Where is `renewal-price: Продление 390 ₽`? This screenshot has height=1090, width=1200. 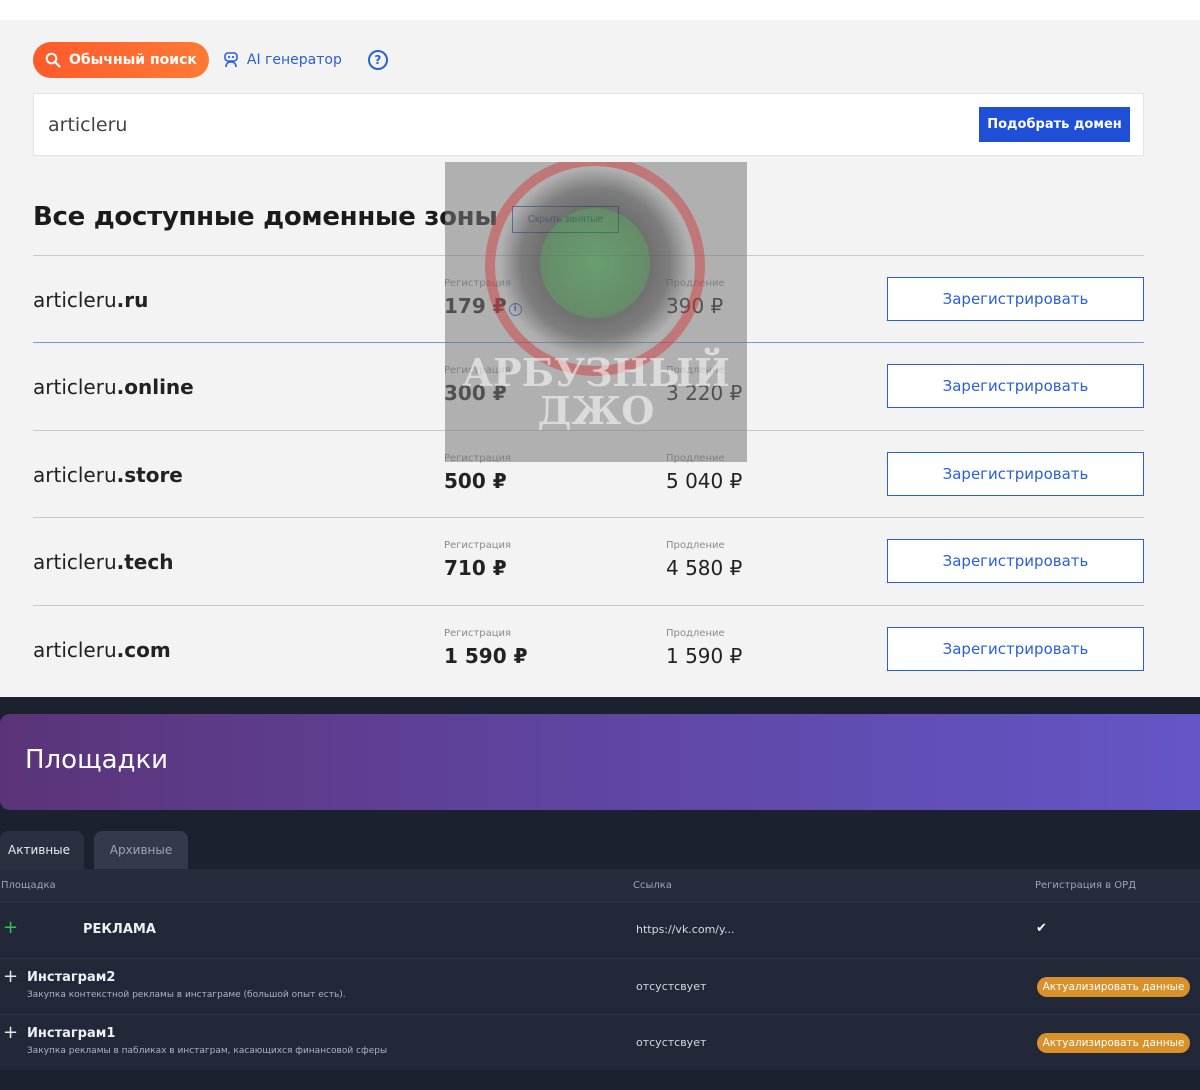
renewal-price: Продление 390 ₽ is located at coordinates (695, 298).